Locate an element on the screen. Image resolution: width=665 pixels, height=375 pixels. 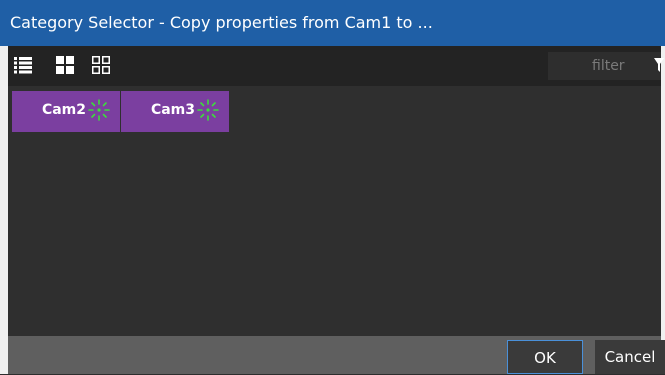
tile-label: Cam3 is located at coordinates (172, 110).